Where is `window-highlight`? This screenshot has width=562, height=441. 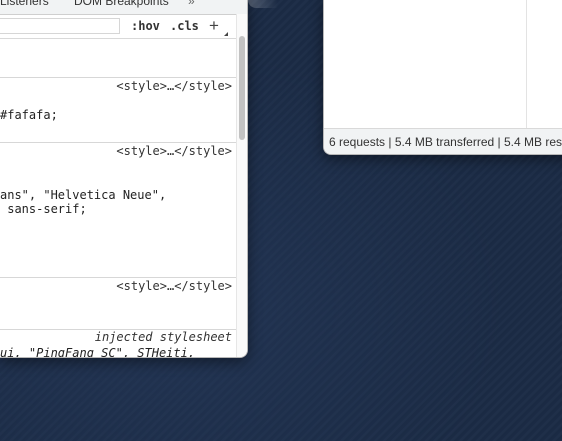 window-highlight is located at coordinates (263, 4).